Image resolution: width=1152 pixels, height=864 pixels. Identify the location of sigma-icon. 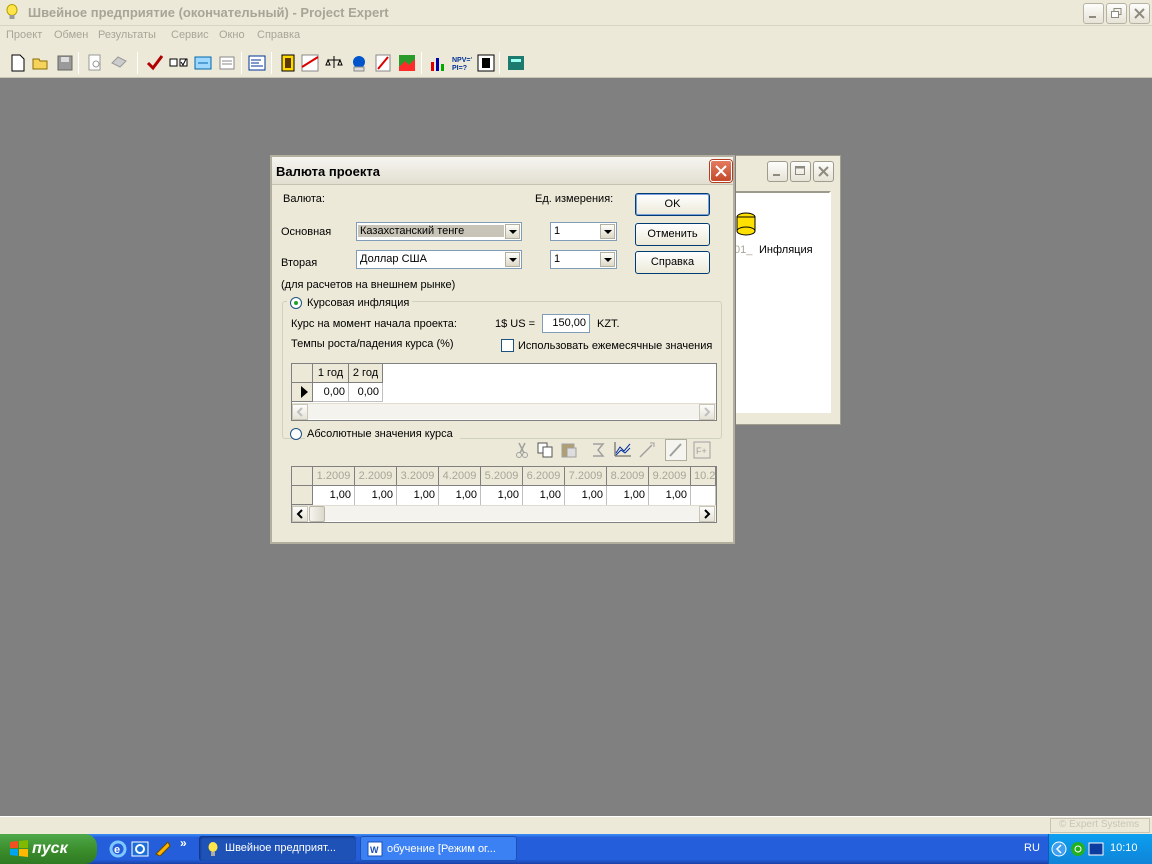
(599, 450).